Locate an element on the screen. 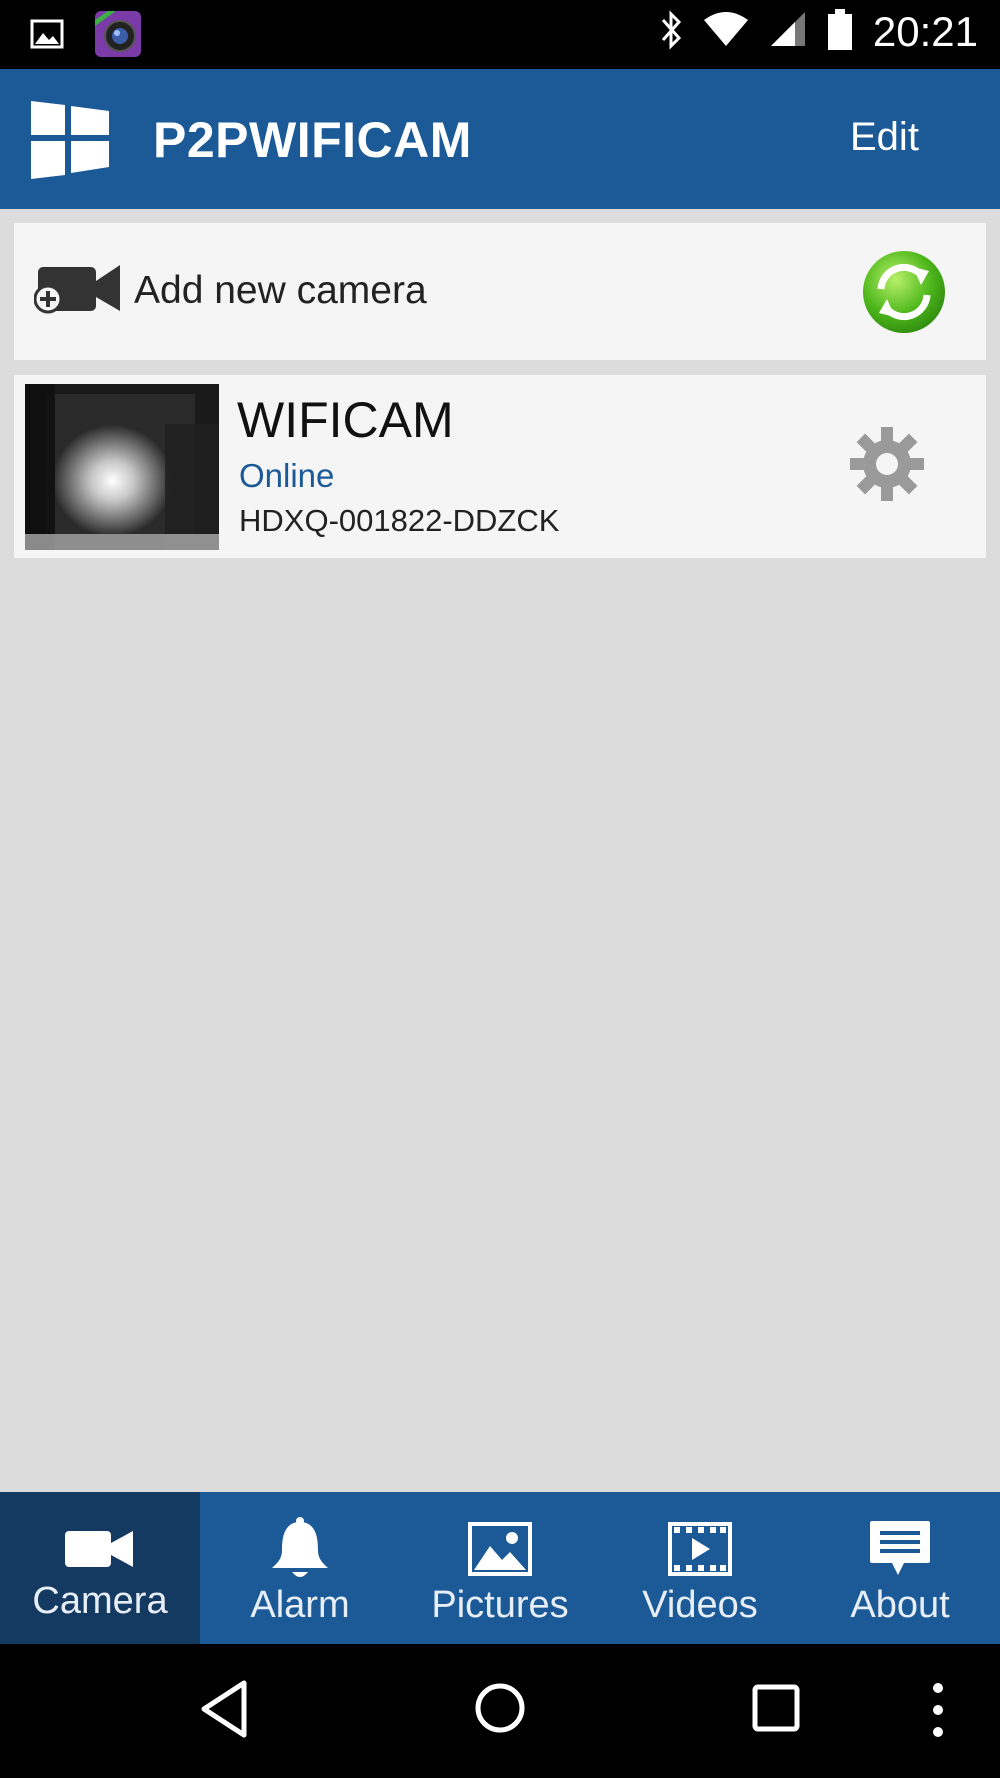  tab-label: About is located at coordinates (900, 1605).